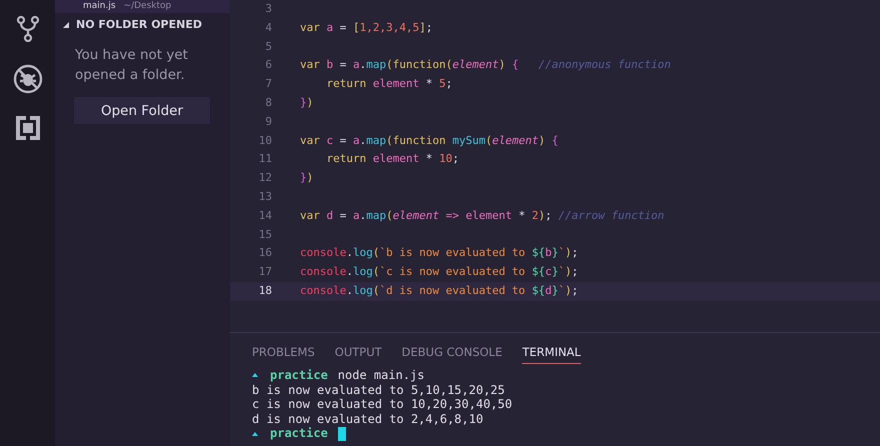 Image resolution: width=880 pixels, height=446 pixels. What do you see at coordinates (131, 65) in the screenshot?
I see `empty-message: You have not yet opened a folder.` at bounding box center [131, 65].